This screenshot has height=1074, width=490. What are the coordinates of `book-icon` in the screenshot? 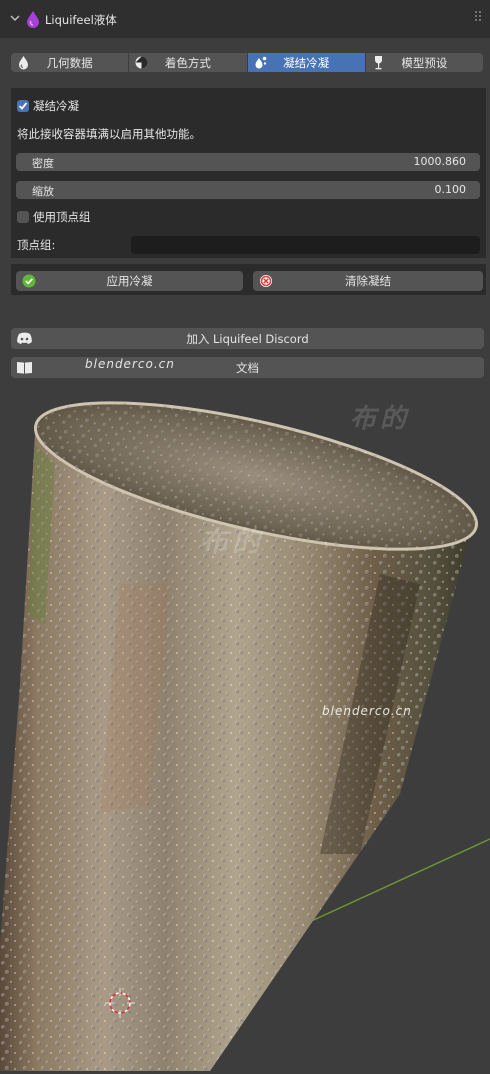 It's located at (24, 368).